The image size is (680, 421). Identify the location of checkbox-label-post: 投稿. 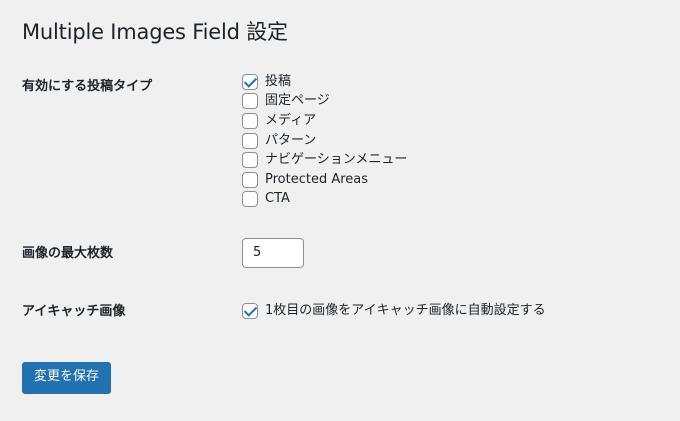
(278, 81).